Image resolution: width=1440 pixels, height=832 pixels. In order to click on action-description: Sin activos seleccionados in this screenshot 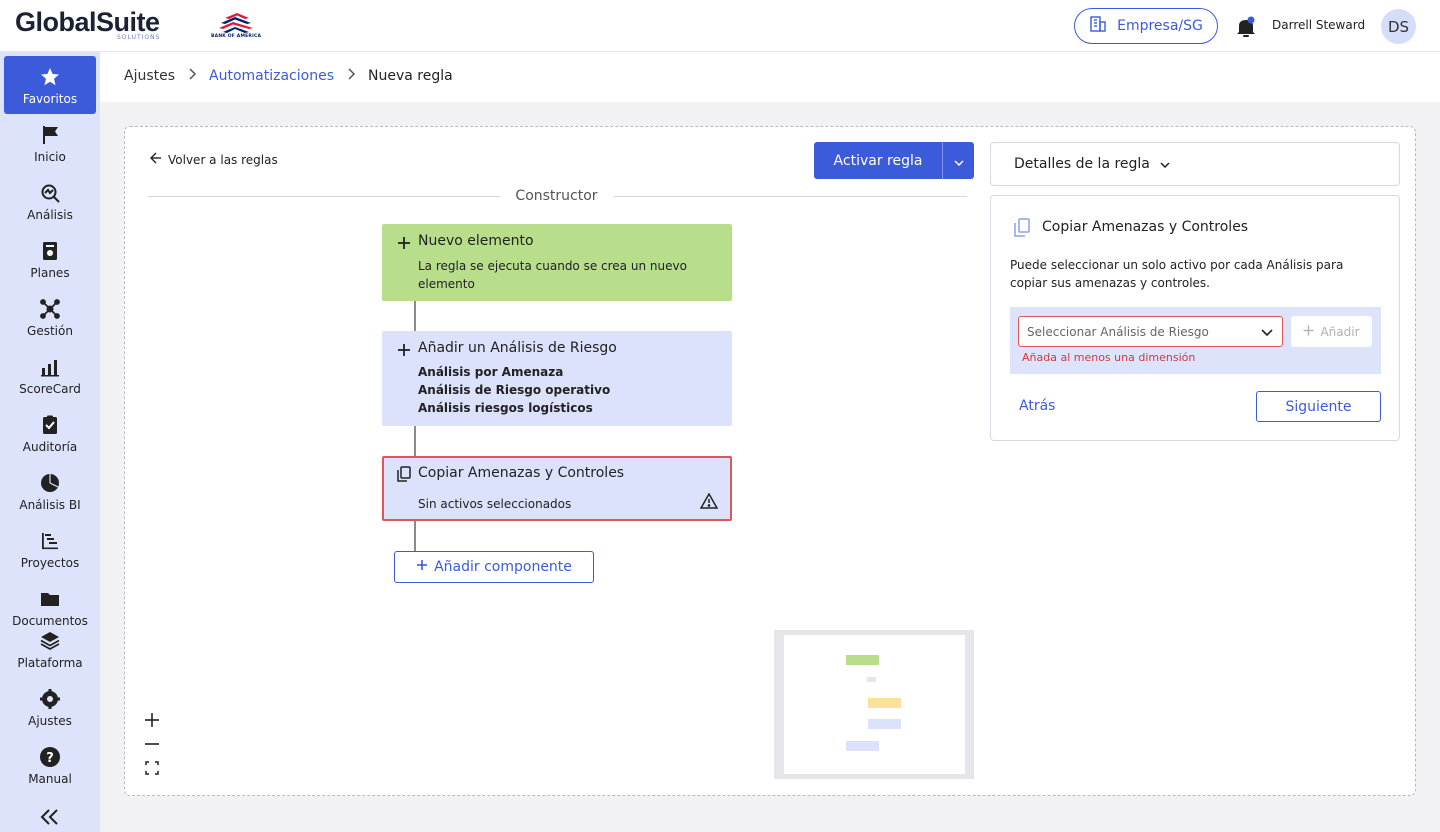, I will do `click(495, 504)`.